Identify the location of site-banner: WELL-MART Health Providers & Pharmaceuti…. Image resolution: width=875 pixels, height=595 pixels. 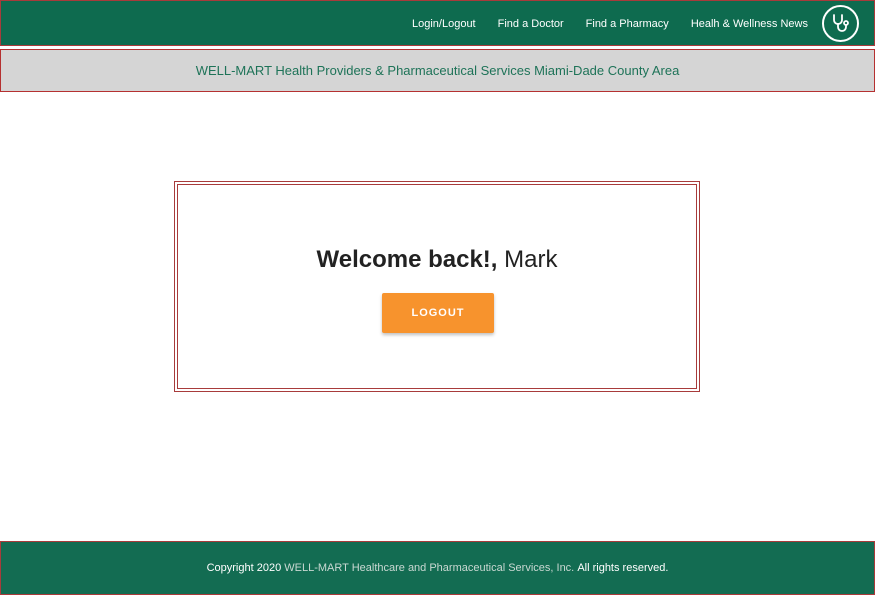
(437, 70).